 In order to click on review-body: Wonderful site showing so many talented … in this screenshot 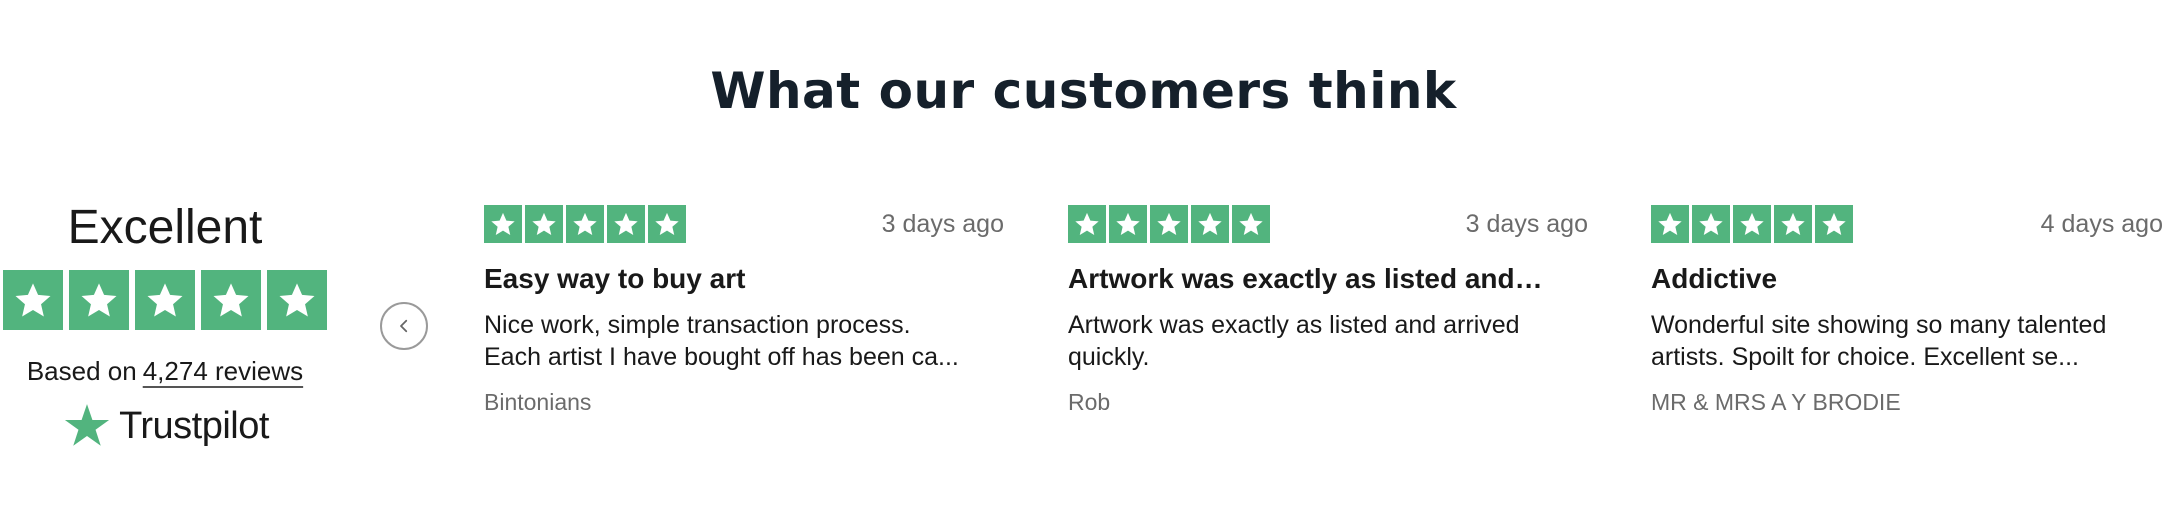, I will do `click(1907, 341)`.